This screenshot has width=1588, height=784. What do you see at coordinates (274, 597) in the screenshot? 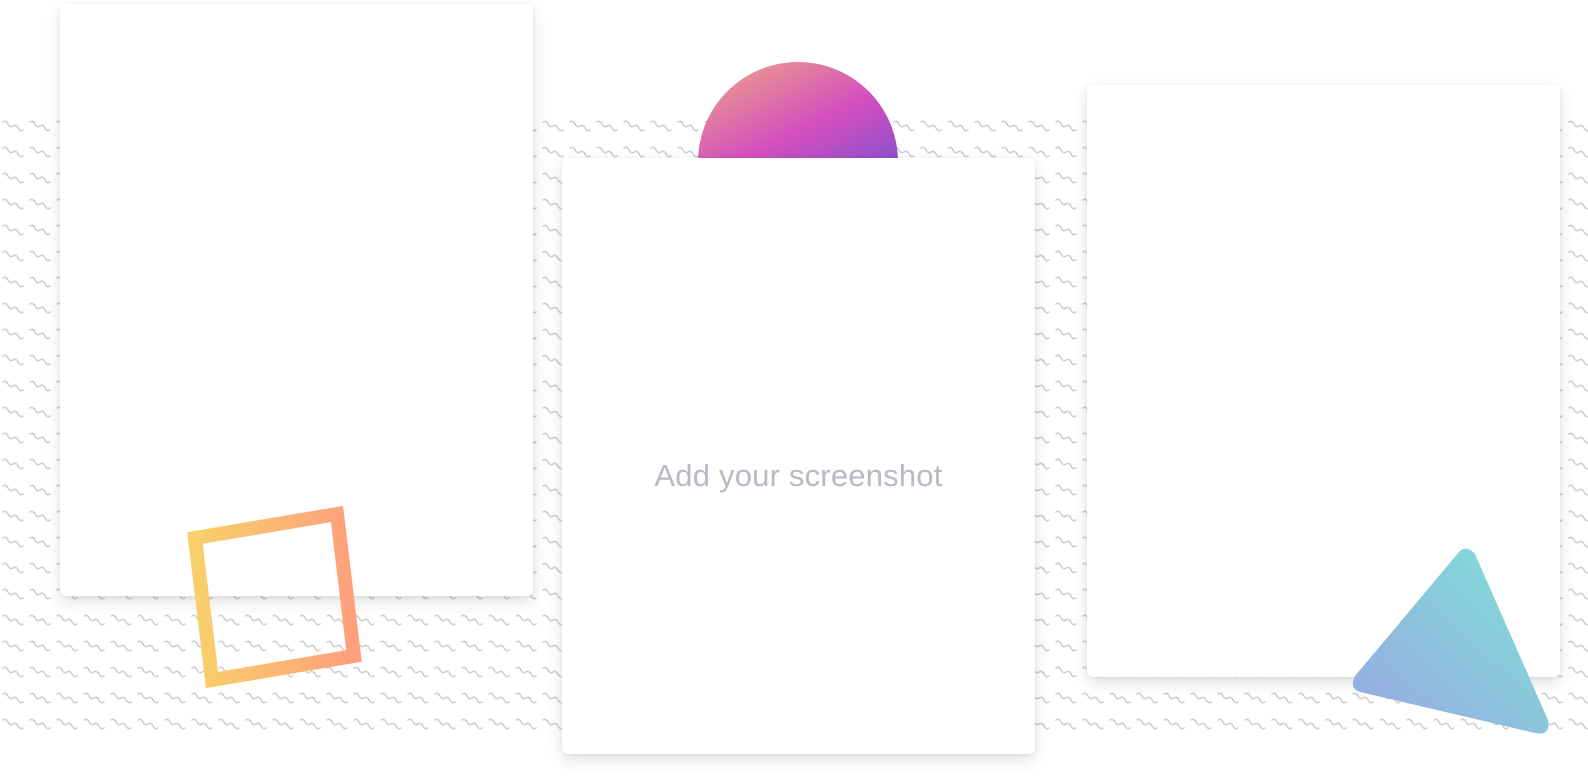
I see `square-outline-decoration` at bounding box center [274, 597].